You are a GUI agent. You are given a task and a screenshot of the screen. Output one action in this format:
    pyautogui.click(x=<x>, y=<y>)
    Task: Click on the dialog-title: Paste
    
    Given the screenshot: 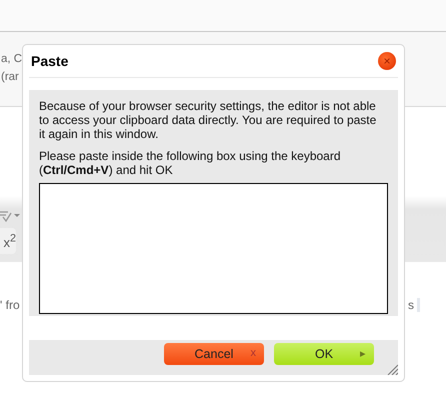 What is the action you would take?
    pyautogui.click(x=49, y=61)
    